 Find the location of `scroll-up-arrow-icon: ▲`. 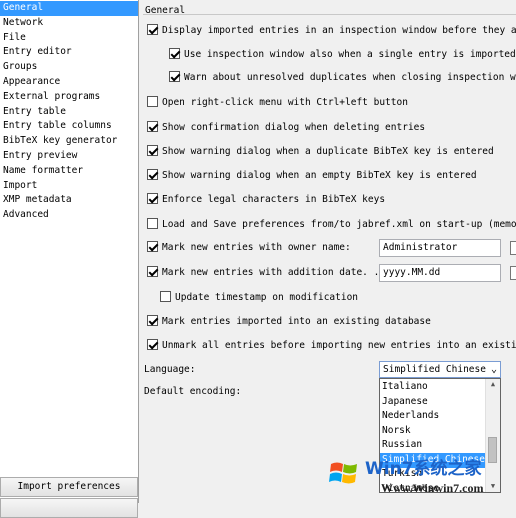

scroll-up-arrow-icon: ▲ is located at coordinates (493, 384).